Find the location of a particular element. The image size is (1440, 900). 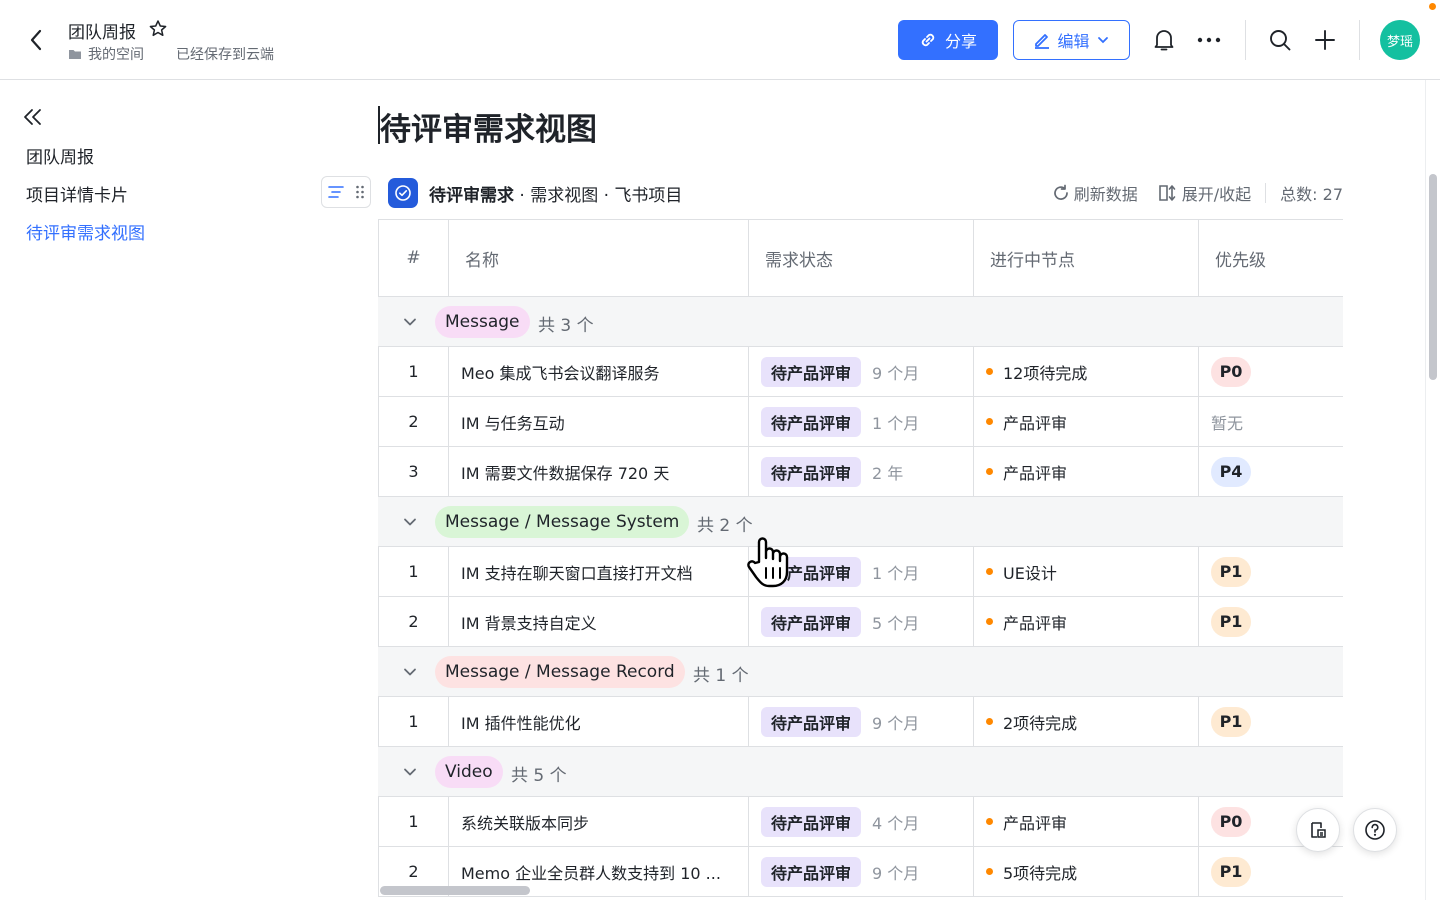

status-cell: 待产品评审 5 个月 is located at coordinates (860, 621).